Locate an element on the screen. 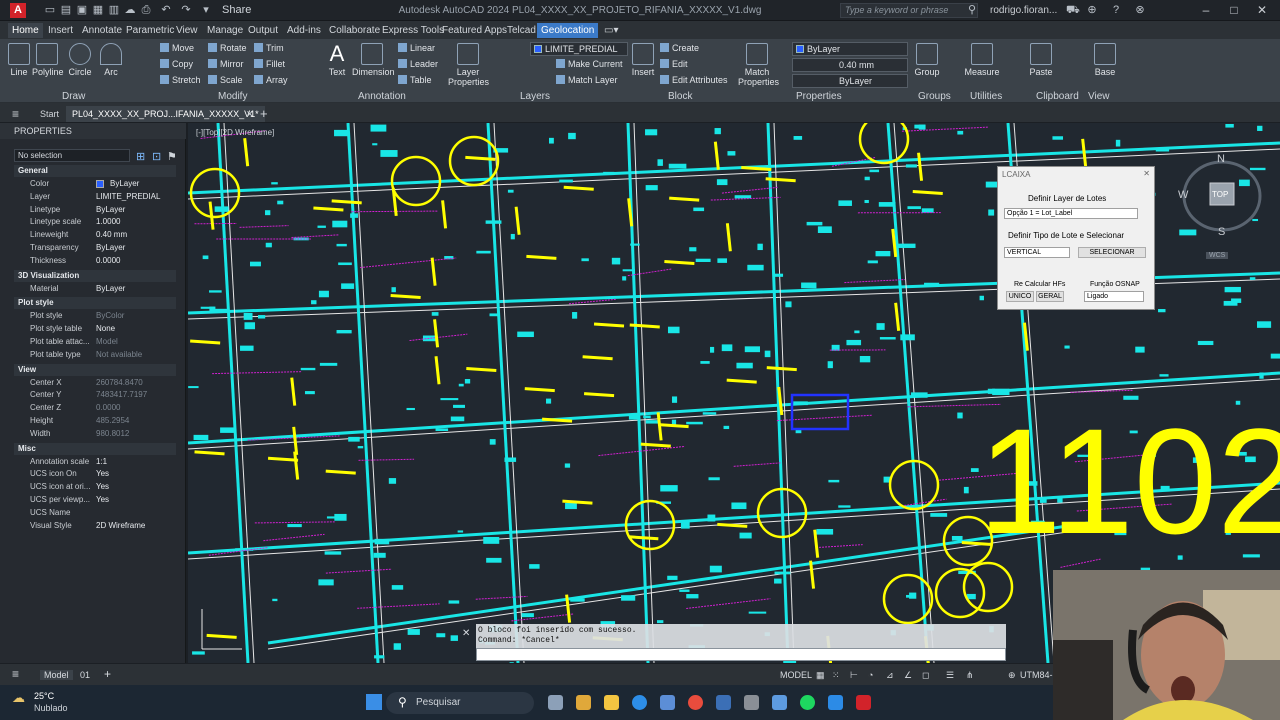 The height and width of the screenshot is (720, 1280). color-dropdown: ByLayer is located at coordinates (850, 49).